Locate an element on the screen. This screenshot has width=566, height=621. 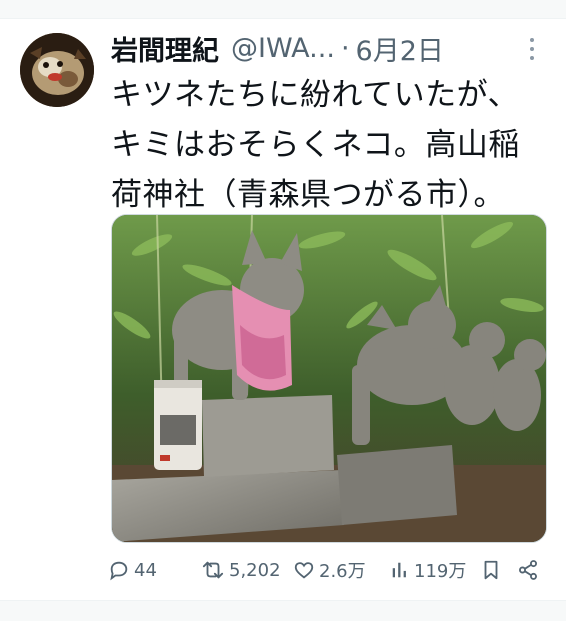
views-button: 119万 is located at coordinates (428, 570).